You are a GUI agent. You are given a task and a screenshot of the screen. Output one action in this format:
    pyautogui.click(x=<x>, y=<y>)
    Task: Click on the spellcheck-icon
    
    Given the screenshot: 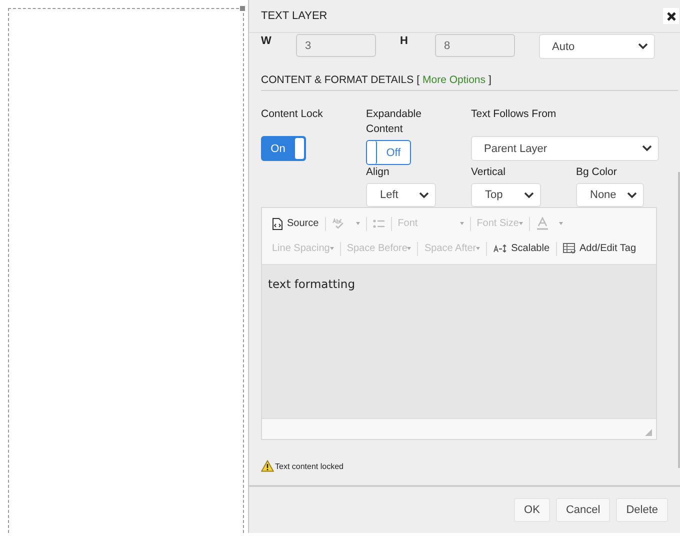 What is the action you would take?
    pyautogui.click(x=339, y=224)
    